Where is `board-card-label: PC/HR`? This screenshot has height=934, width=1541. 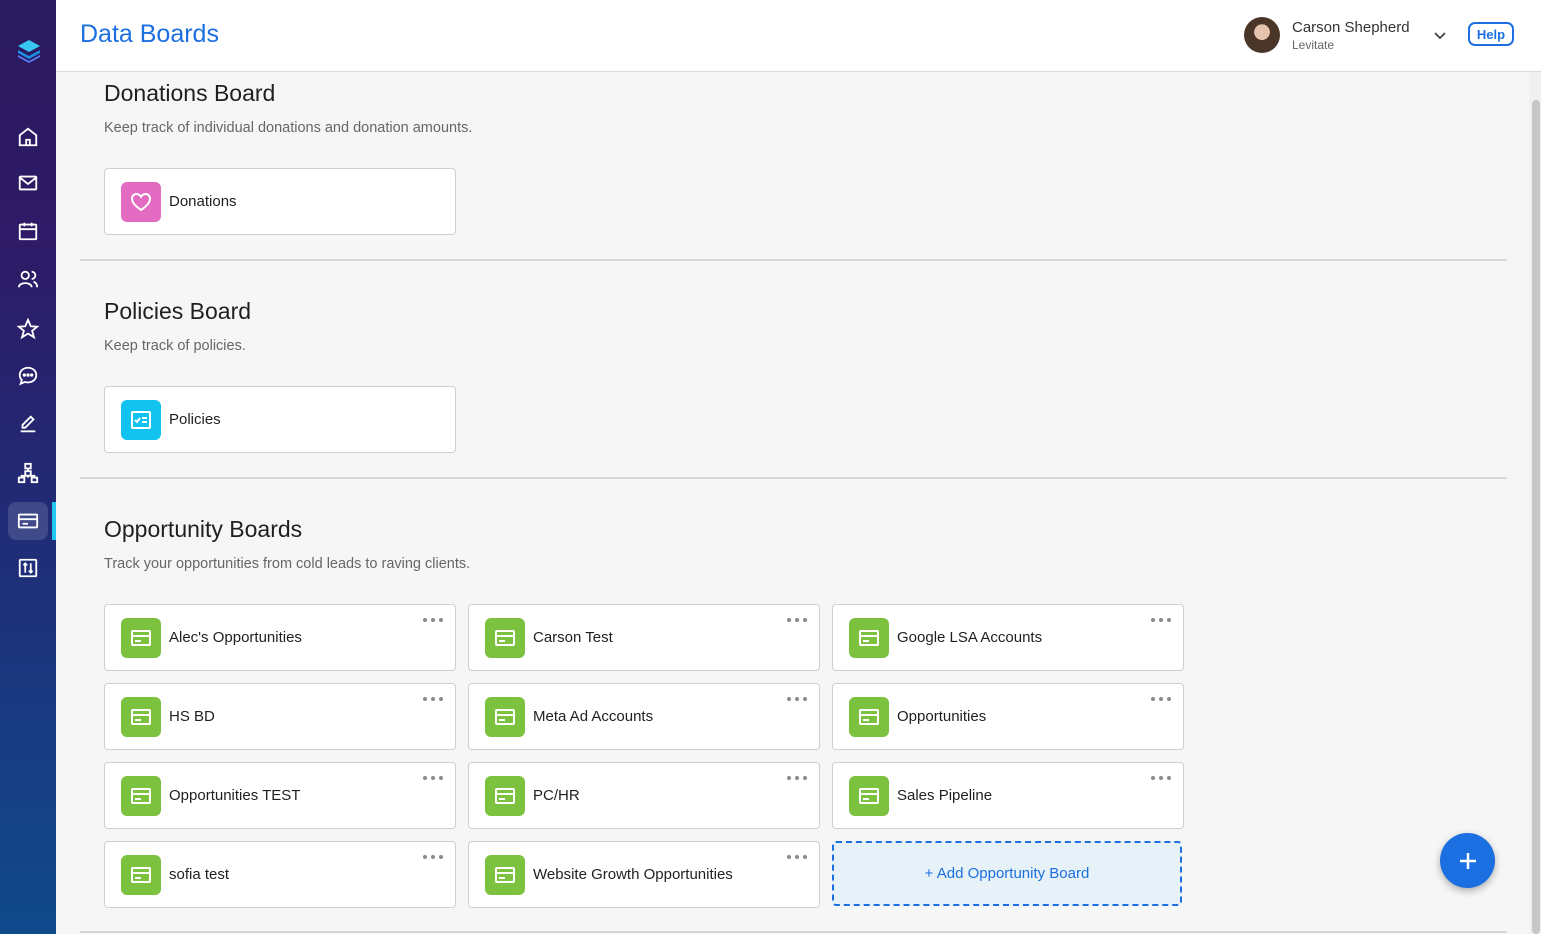 board-card-label: PC/HR is located at coordinates (556, 795).